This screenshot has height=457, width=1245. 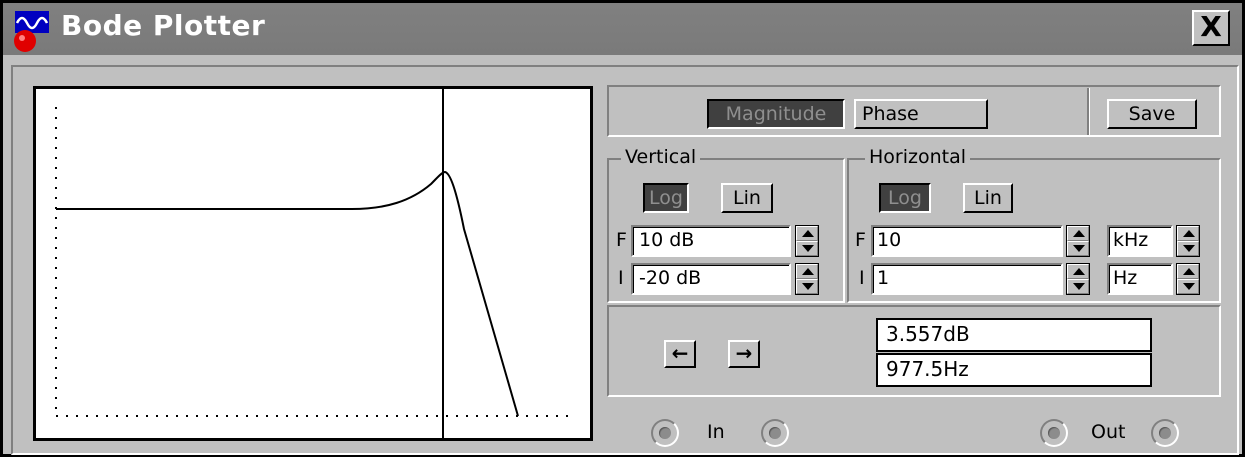 What do you see at coordinates (988, 198) in the screenshot?
I see `horizontal-lin-button: Lin` at bounding box center [988, 198].